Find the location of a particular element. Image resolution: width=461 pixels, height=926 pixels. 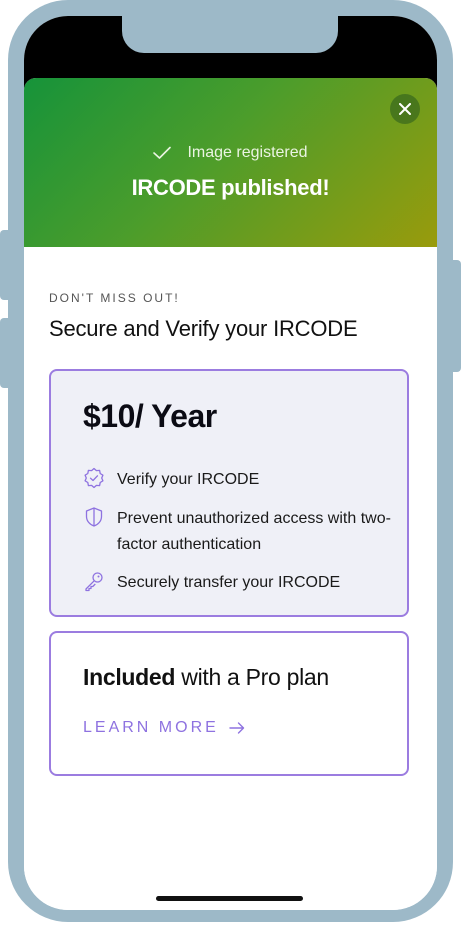

eyebrow-label: DON'T MISS OUT! is located at coordinates (114, 298).